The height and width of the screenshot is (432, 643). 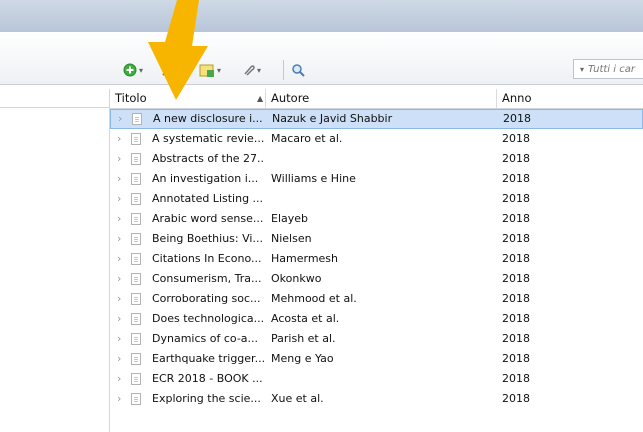 I want to click on toolbar-area, so click(x=321, y=58).